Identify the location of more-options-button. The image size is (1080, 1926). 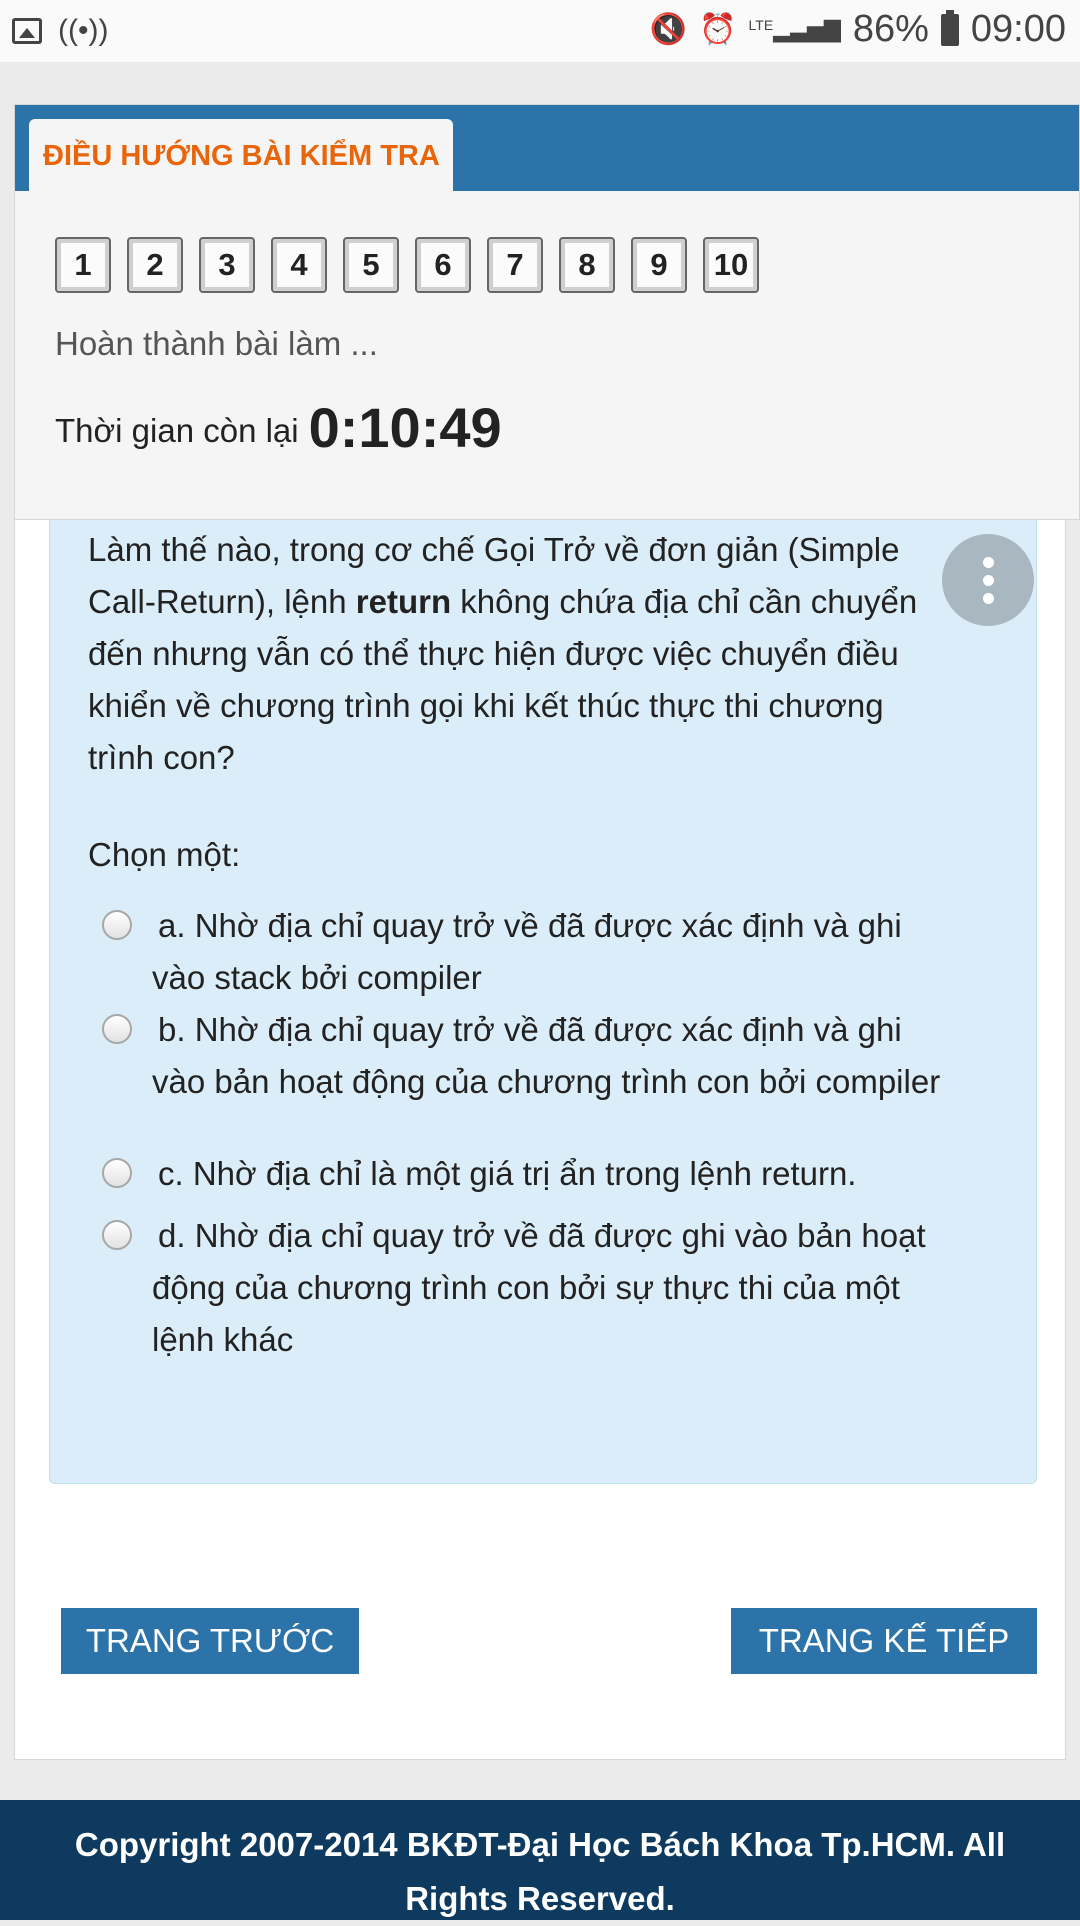
(988, 580).